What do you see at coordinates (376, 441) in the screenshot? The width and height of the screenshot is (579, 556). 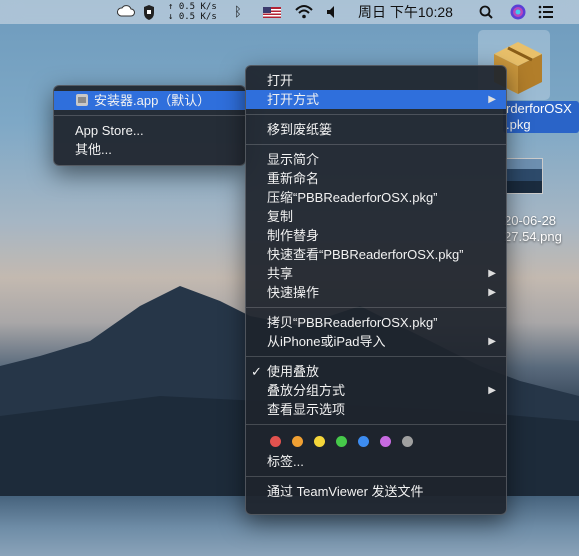 I see `tag-color-row` at bounding box center [376, 441].